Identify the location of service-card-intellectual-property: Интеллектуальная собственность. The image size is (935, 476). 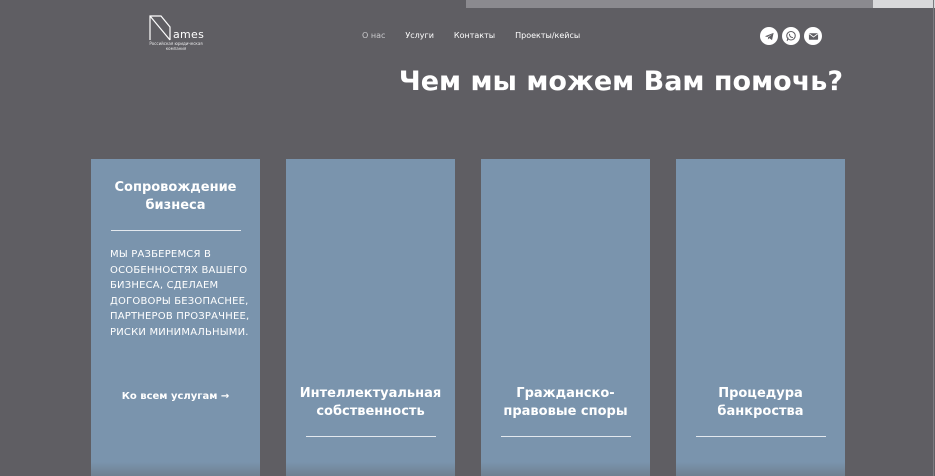
(370, 317).